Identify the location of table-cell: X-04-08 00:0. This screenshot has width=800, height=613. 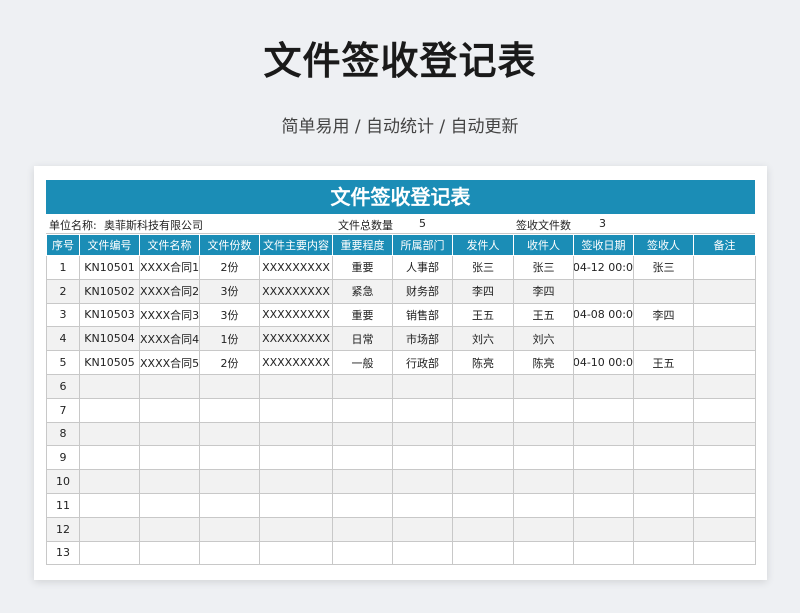
(603, 315).